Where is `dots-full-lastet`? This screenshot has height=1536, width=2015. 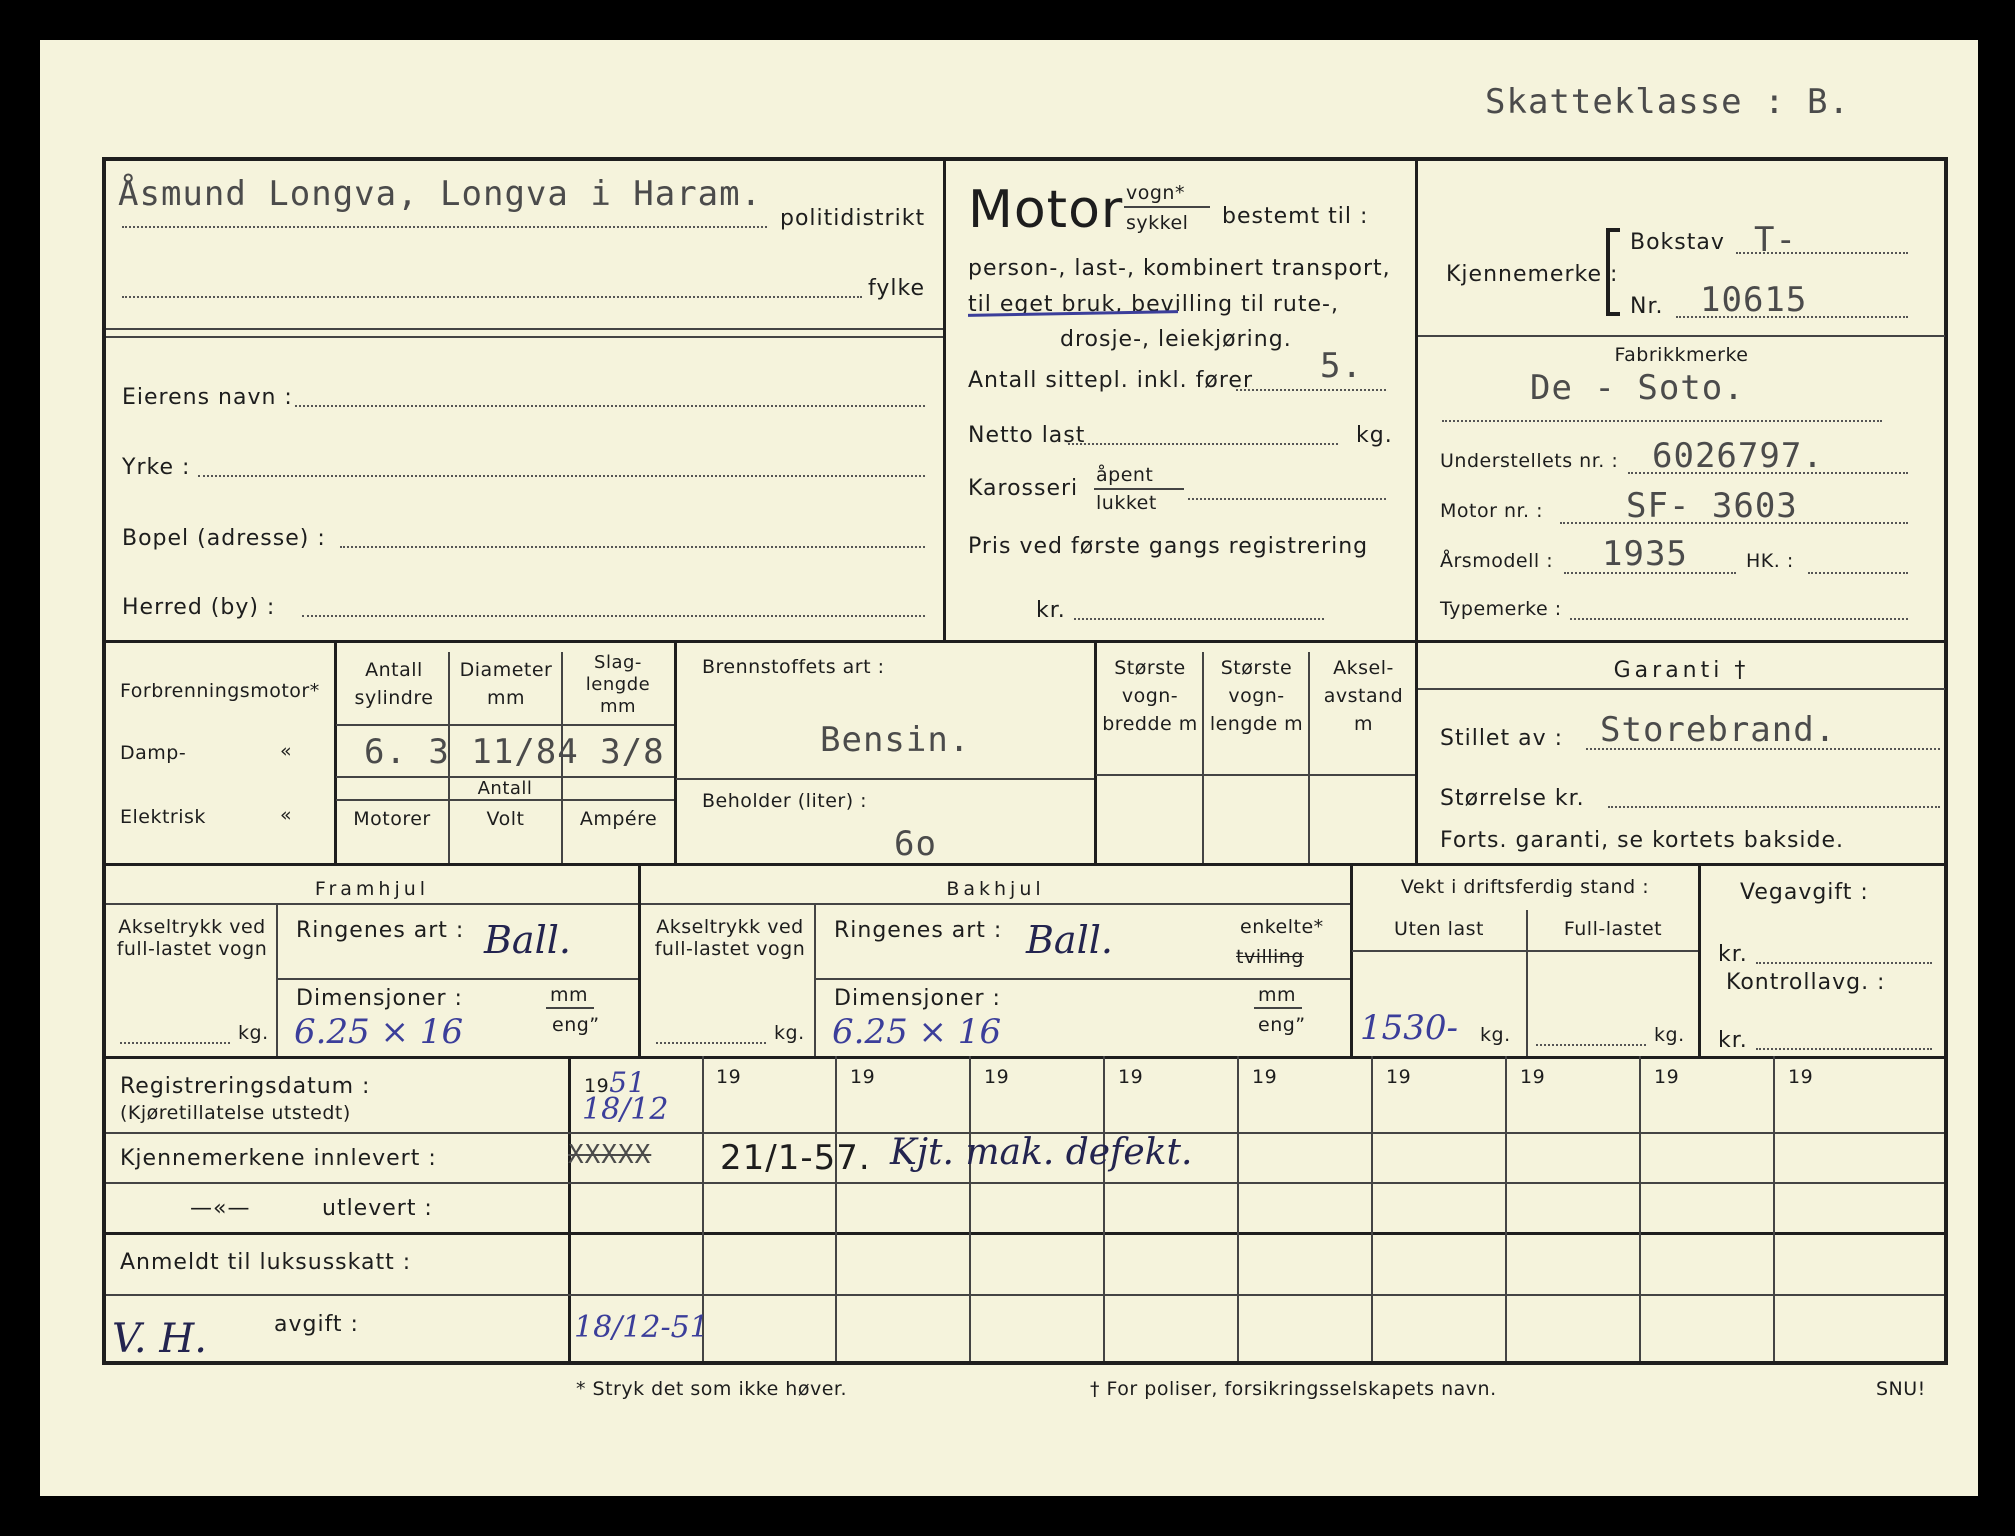 dots-full-lastet is located at coordinates (1591, 1045).